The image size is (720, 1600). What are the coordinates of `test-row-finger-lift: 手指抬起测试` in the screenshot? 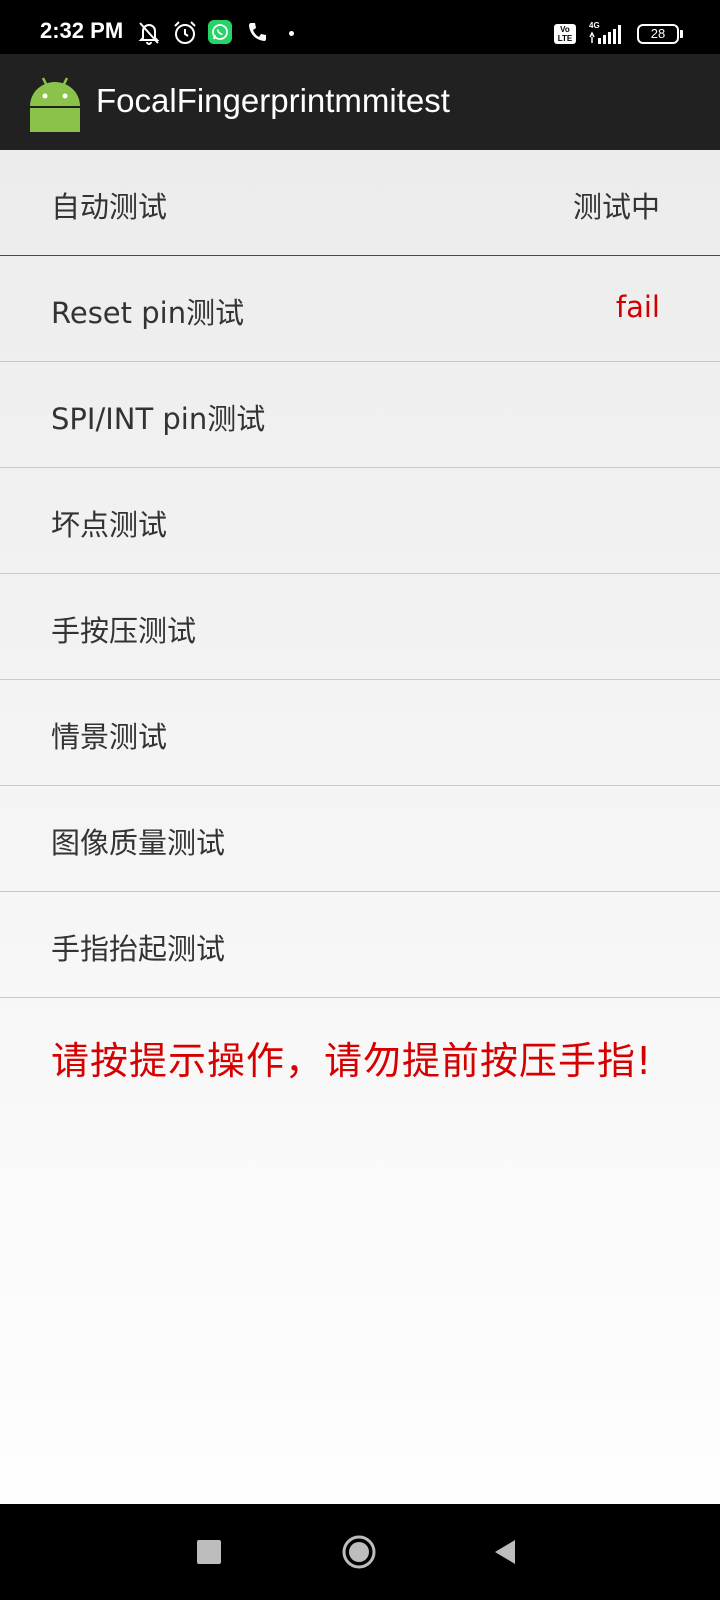 It's located at (360, 945).